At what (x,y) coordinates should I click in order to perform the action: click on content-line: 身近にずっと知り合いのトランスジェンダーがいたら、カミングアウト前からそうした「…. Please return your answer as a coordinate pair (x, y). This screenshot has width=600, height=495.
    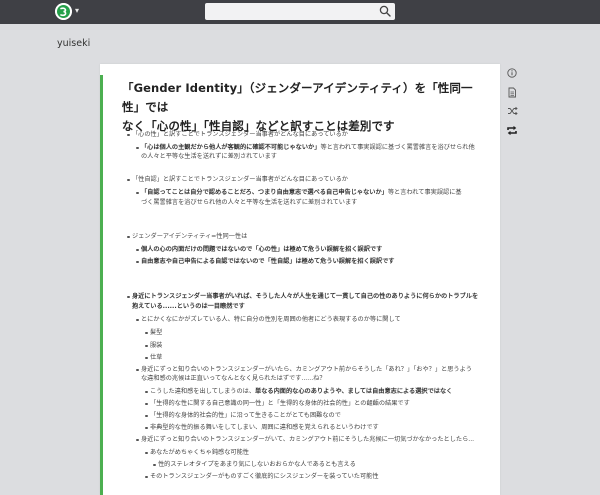
    Looking at the image, I should click on (306, 369).